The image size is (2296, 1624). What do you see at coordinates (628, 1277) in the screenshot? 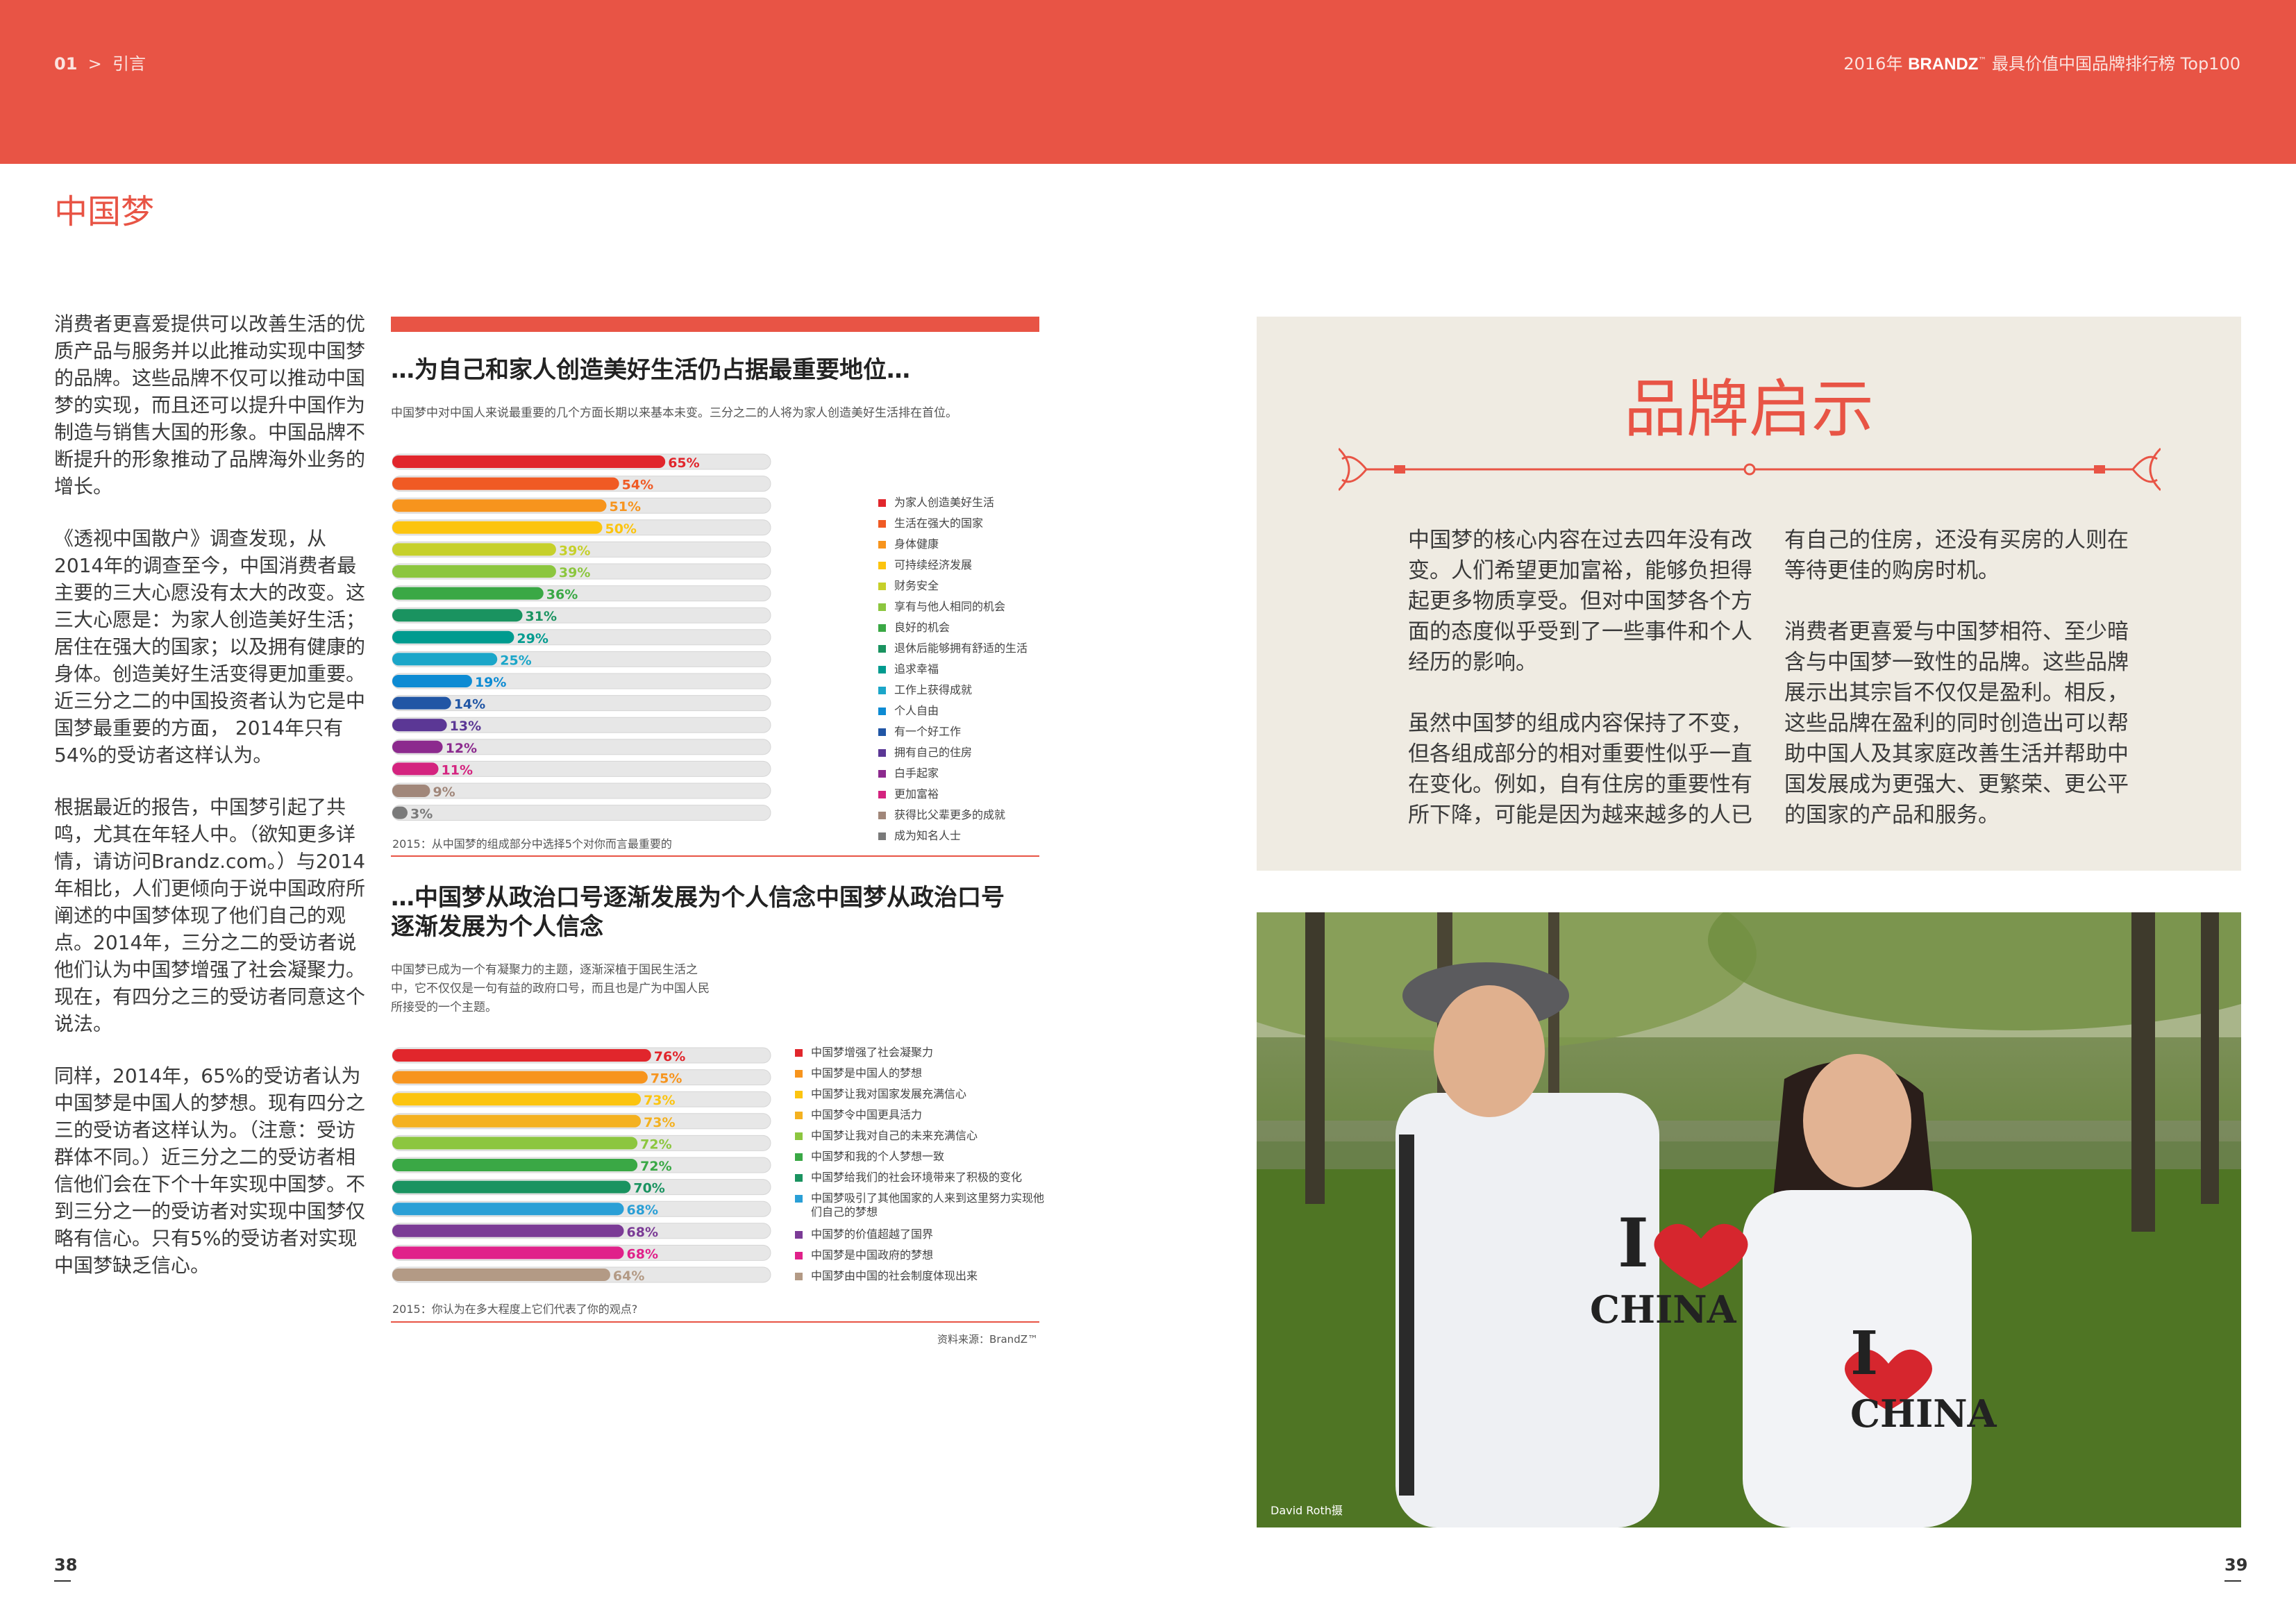
I see `bar-value-label: 64%` at bounding box center [628, 1277].